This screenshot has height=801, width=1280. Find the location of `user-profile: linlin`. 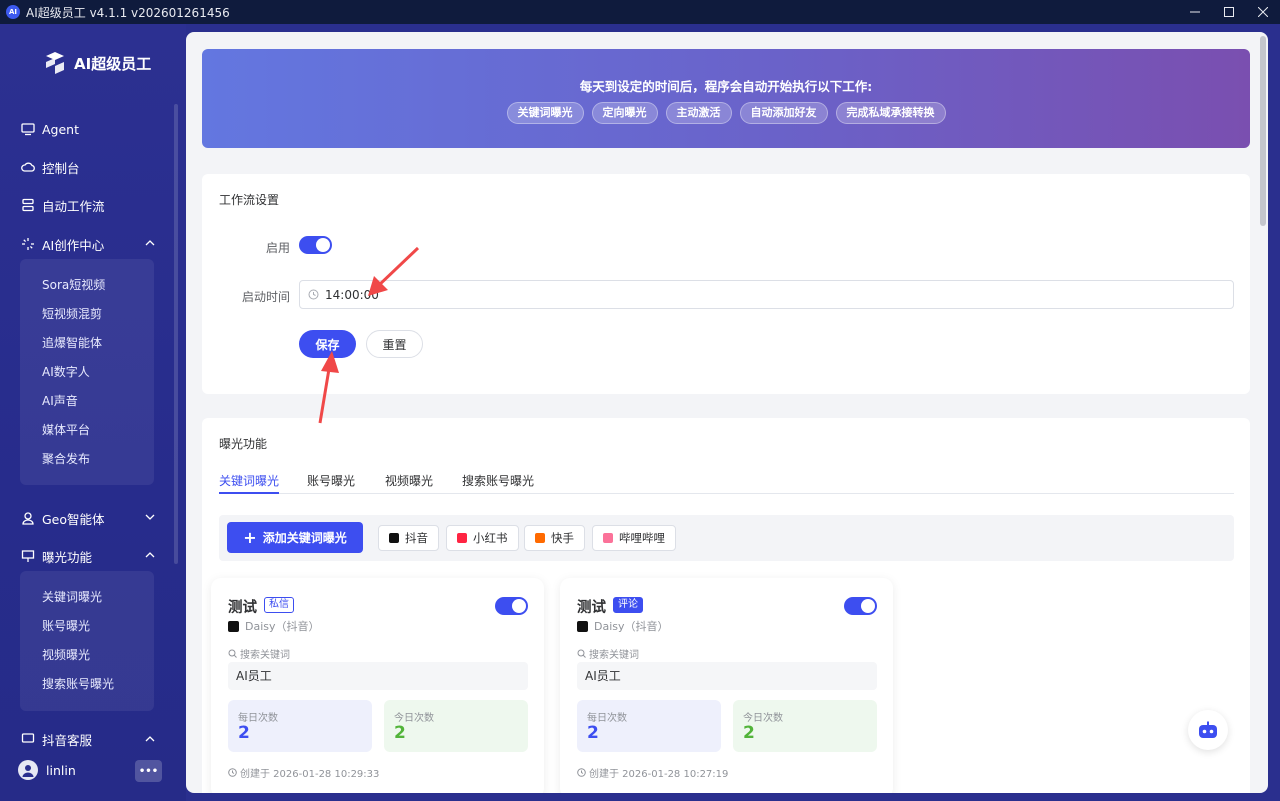

user-profile: linlin is located at coordinates (47, 770).